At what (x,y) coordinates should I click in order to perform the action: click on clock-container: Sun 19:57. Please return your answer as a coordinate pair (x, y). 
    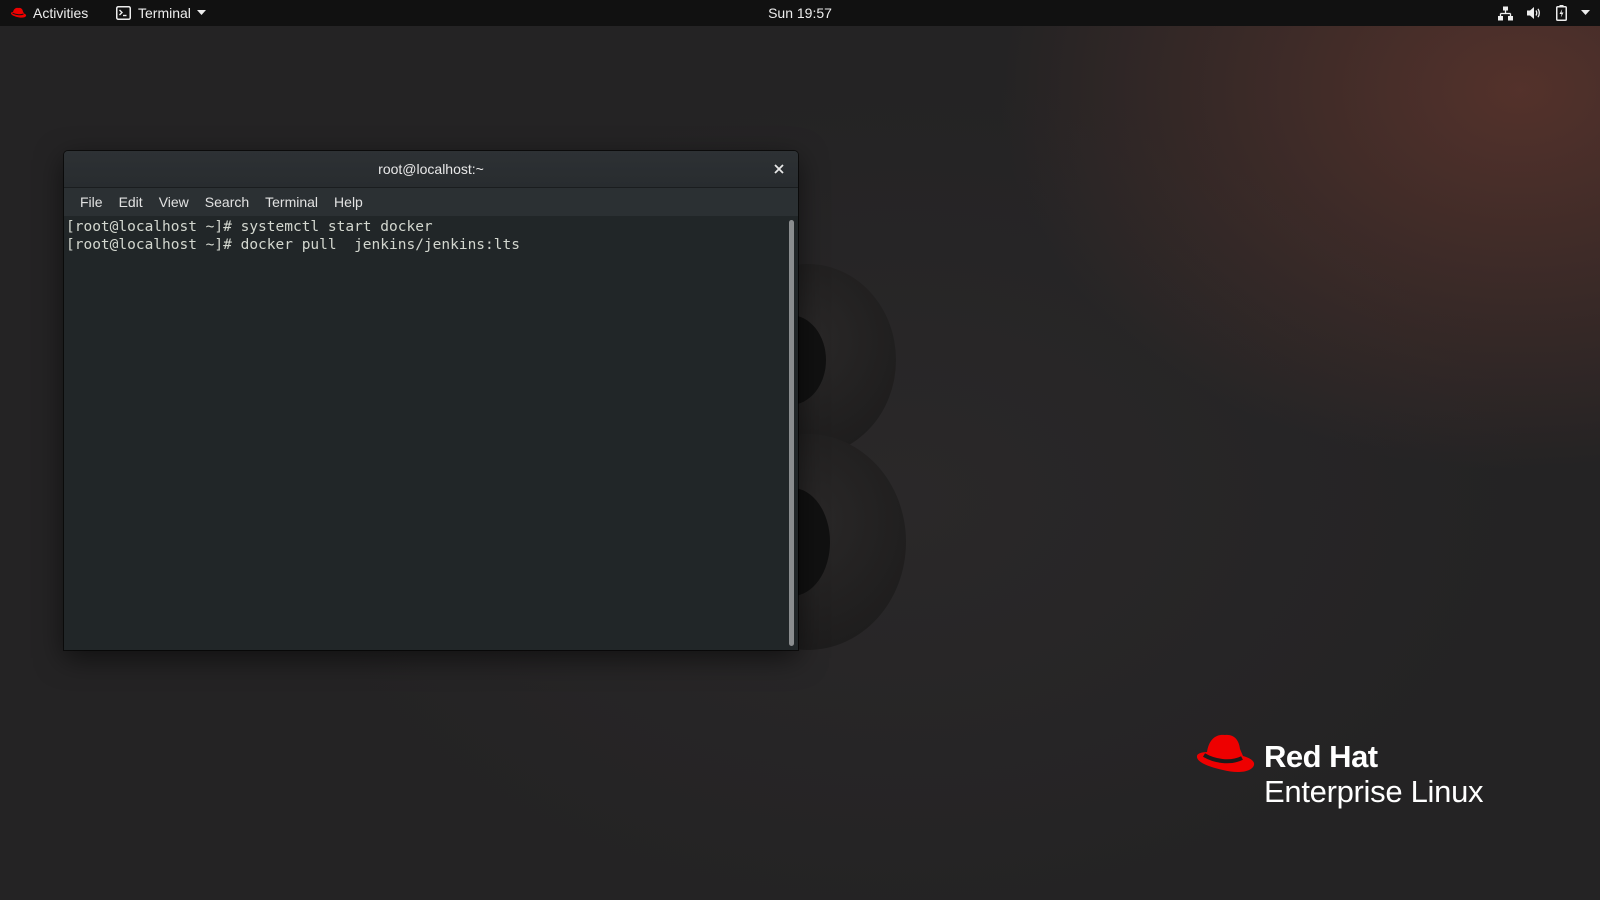
    Looking at the image, I should click on (800, 13).